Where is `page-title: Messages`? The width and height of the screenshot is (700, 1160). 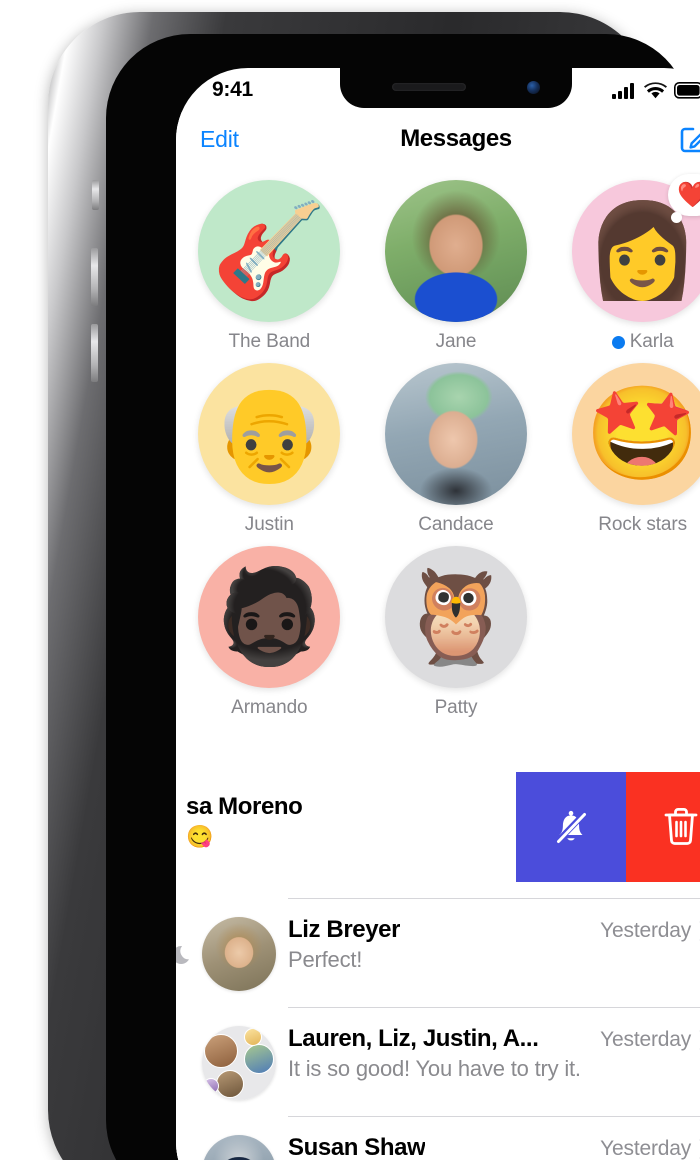 page-title: Messages is located at coordinates (456, 138).